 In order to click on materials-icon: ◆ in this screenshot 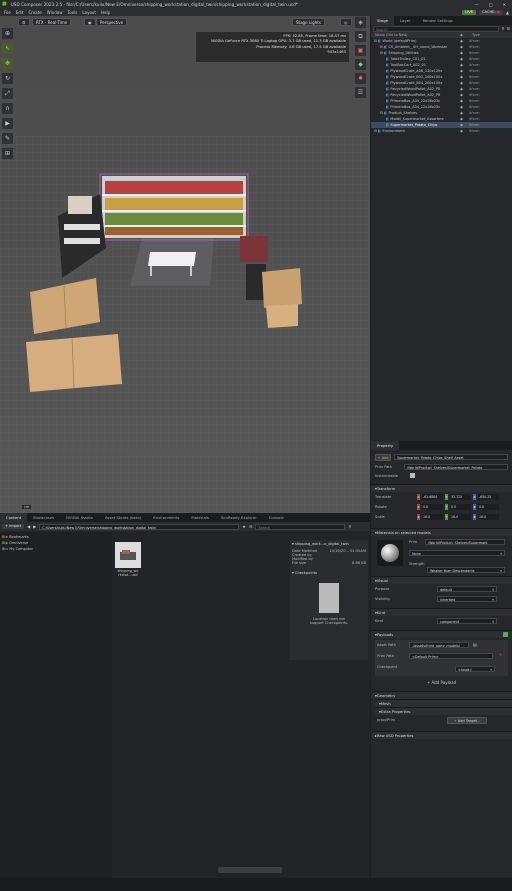, I will do `click(360, 64)`.